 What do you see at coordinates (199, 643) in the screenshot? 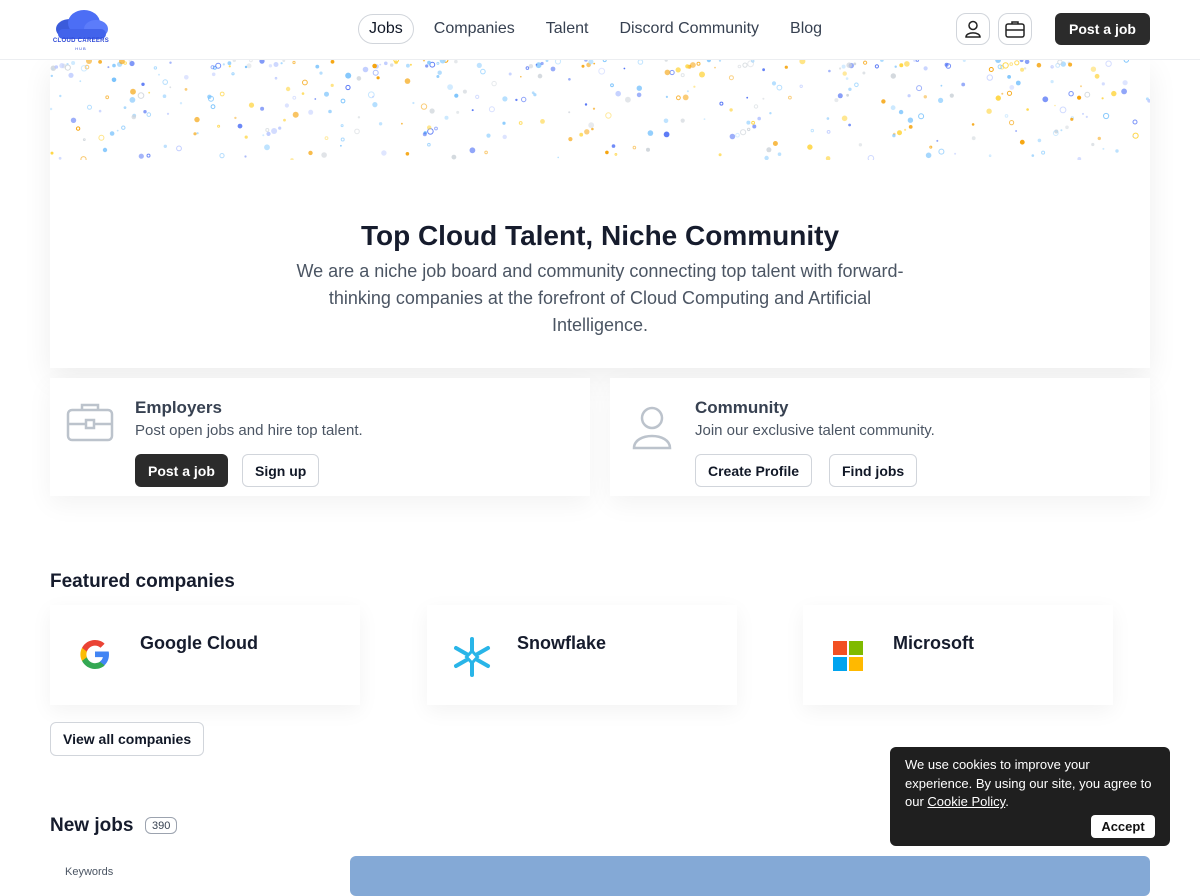
I see `company-name: Google Cloud` at bounding box center [199, 643].